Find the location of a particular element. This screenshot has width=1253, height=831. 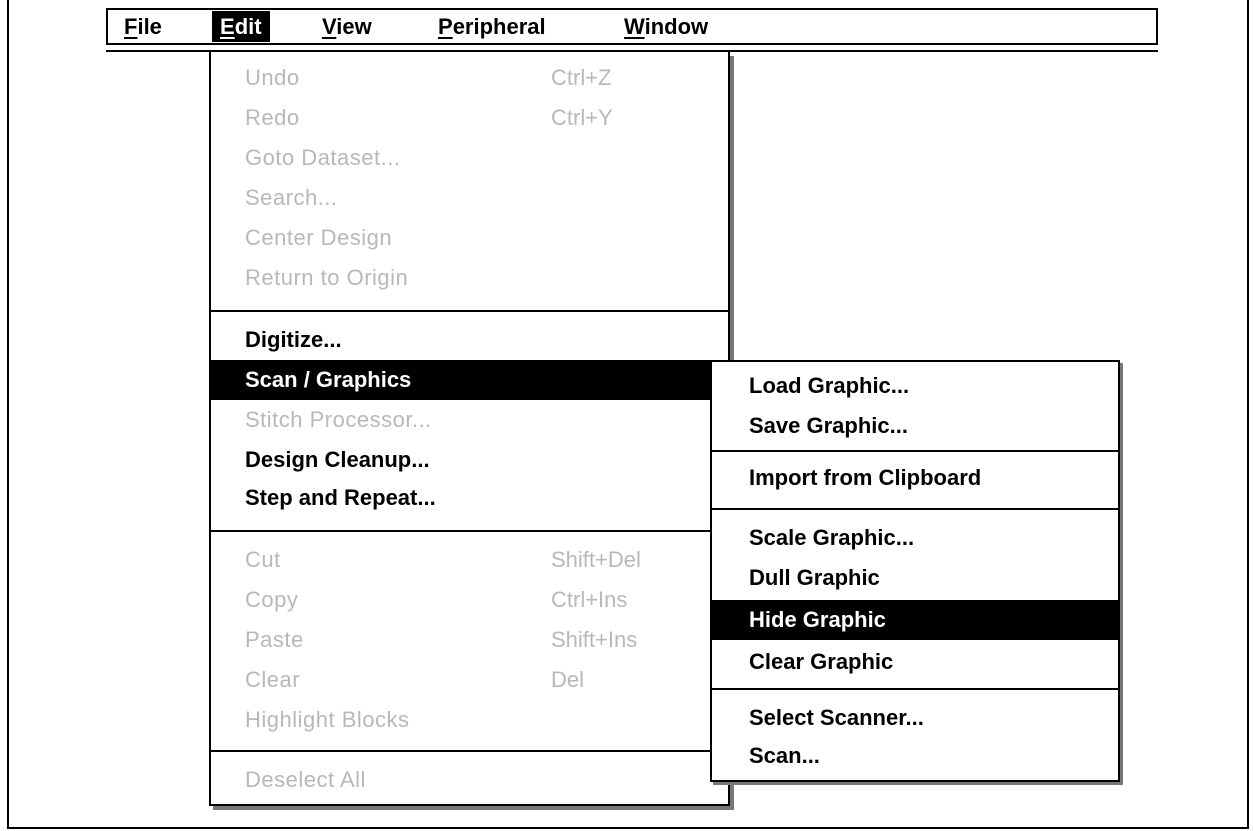

menu-item-undo: Undo Ctrl+Z is located at coordinates (469, 78).